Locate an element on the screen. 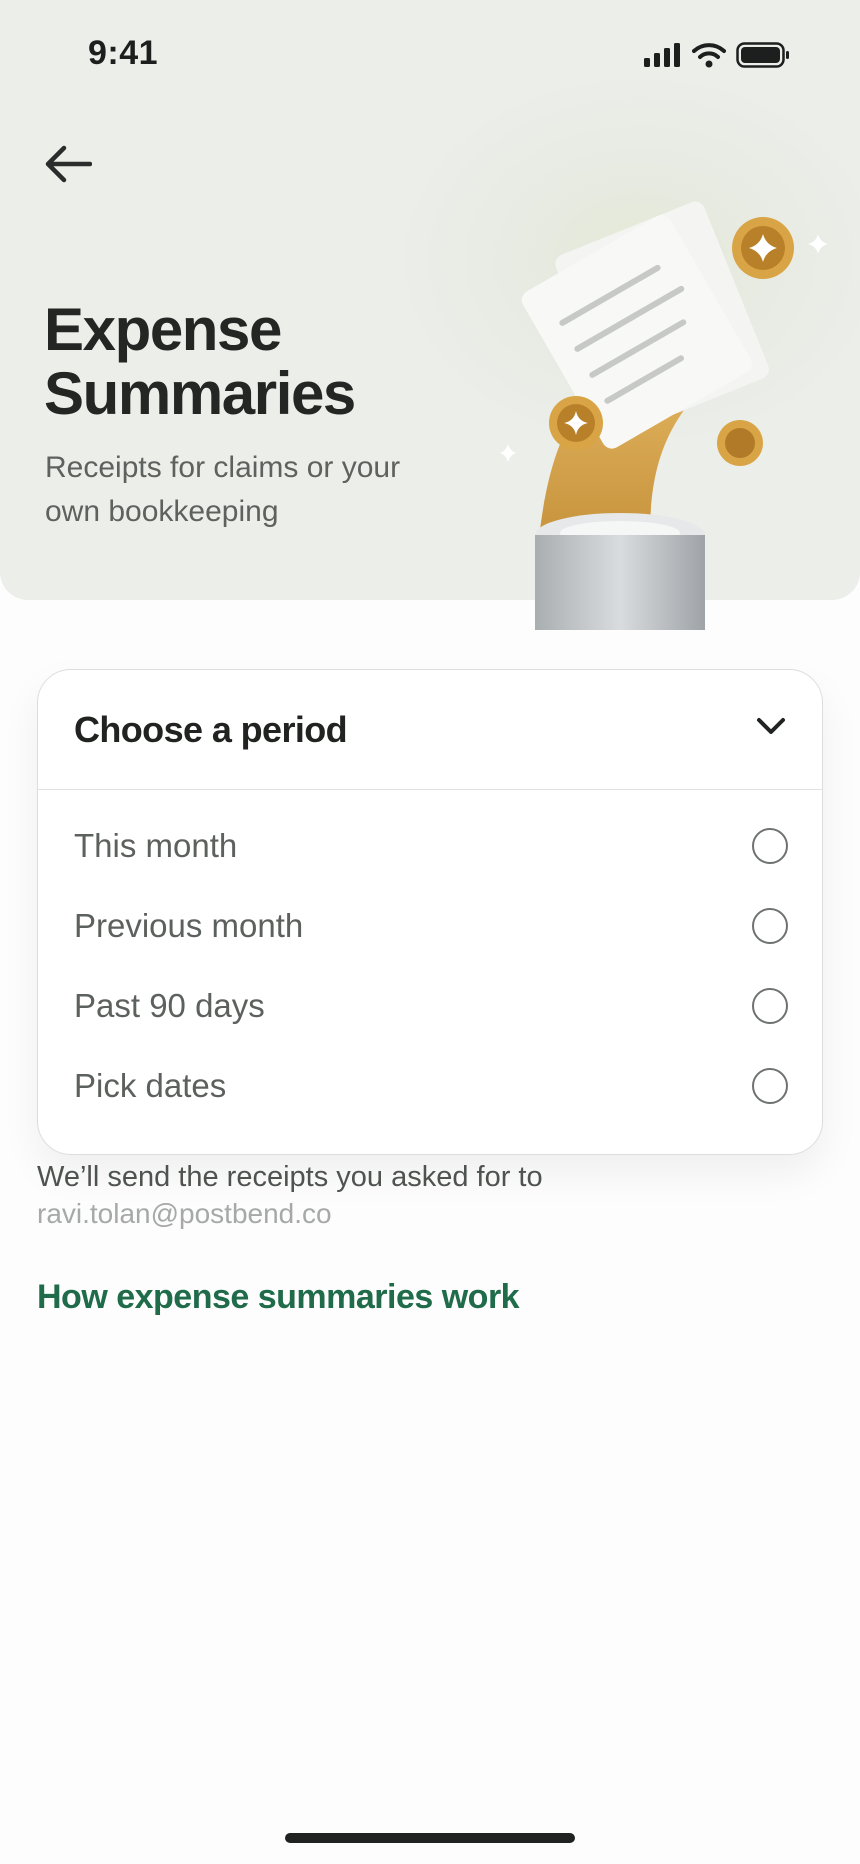 This screenshot has width=860, height=1864. period-picker-header: Choose a period is located at coordinates (430, 730).